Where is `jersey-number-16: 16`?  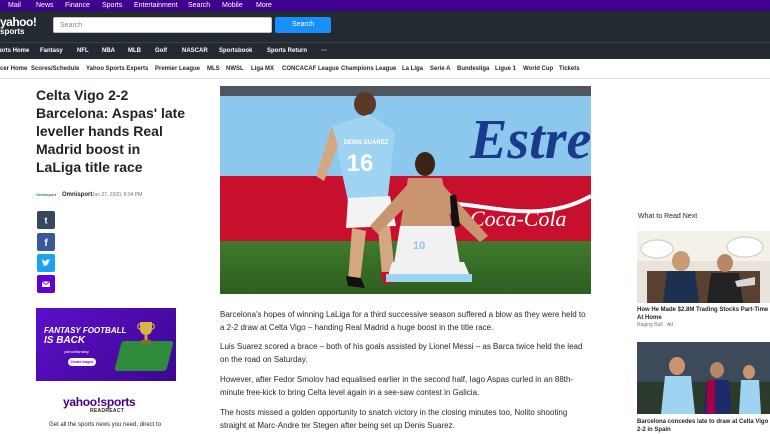 jersey-number-16: 16 is located at coordinates (360, 163).